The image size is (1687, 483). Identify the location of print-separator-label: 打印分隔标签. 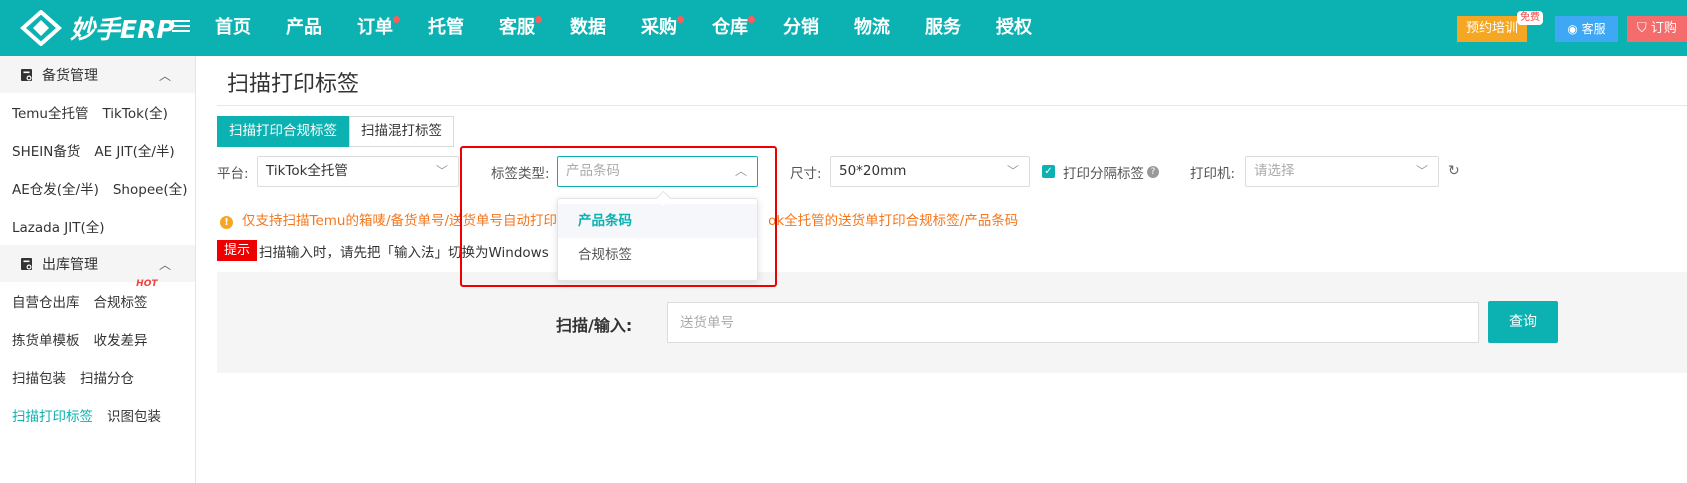
(1103, 174).